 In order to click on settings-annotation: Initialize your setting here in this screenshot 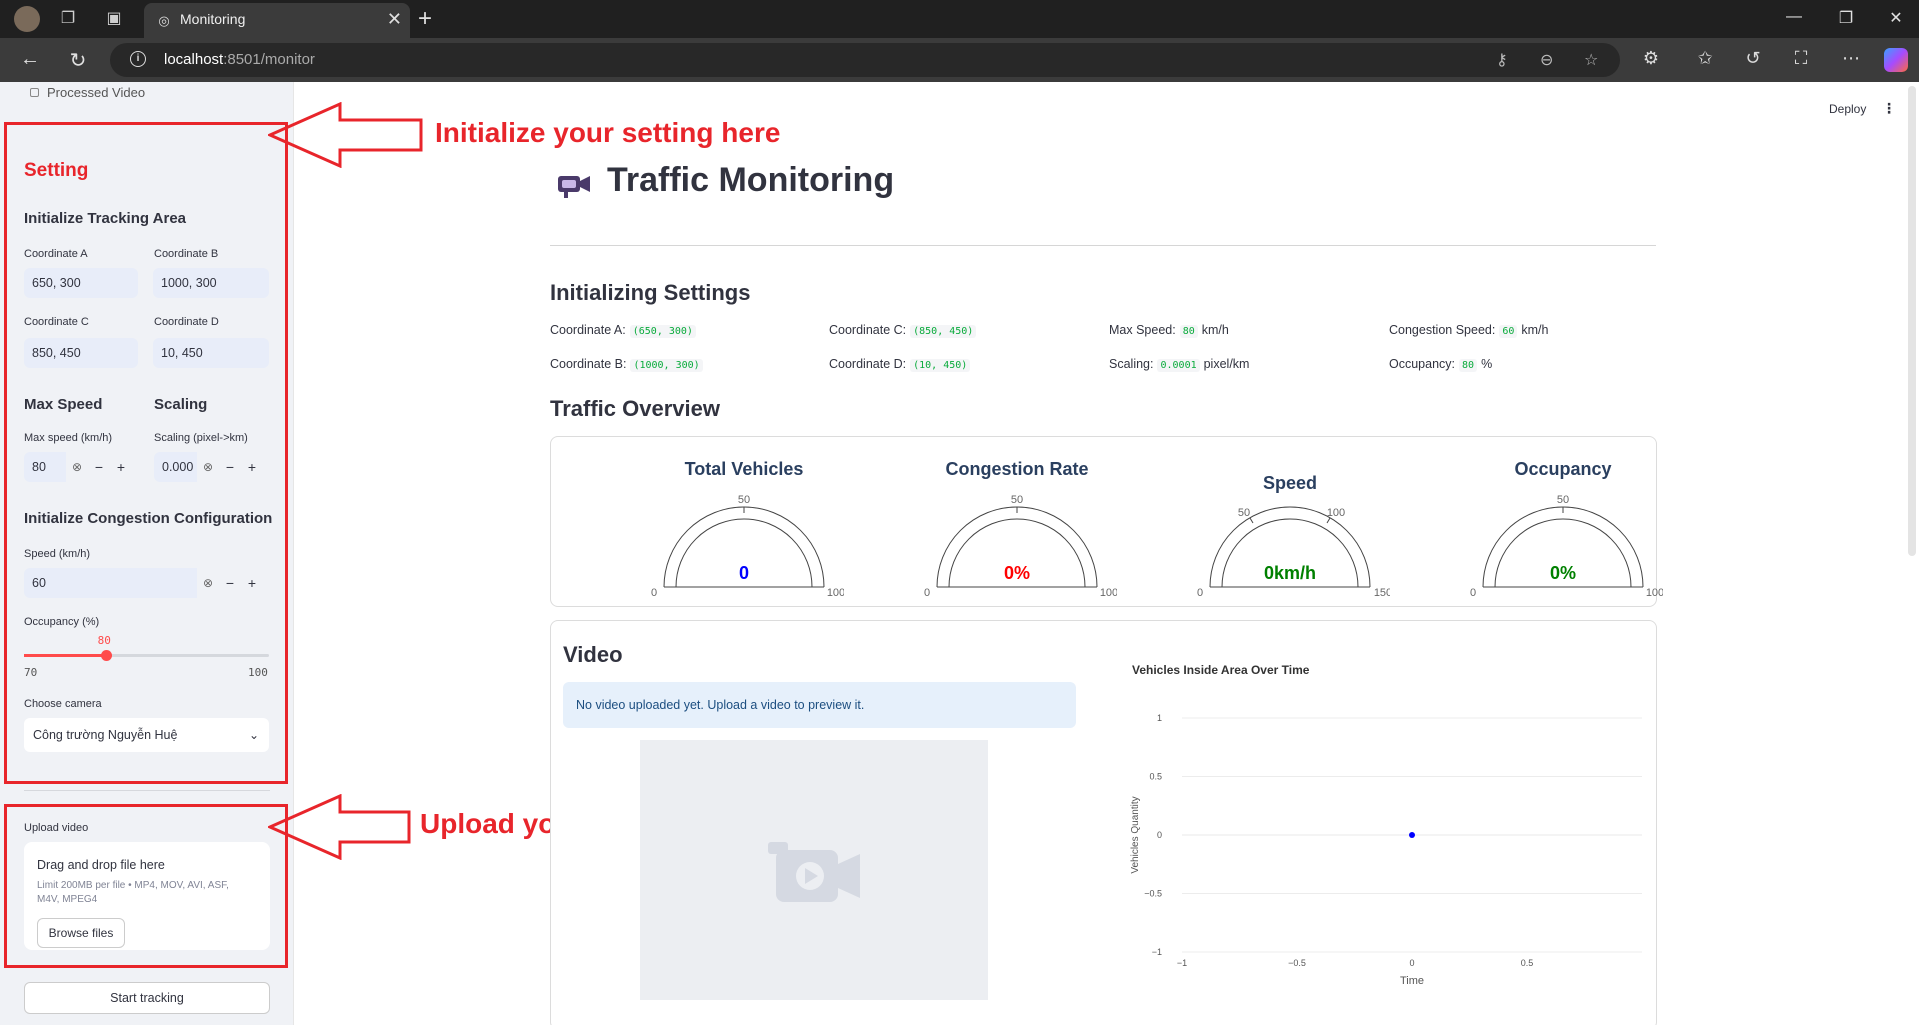, I will do `click(608, 132)`.